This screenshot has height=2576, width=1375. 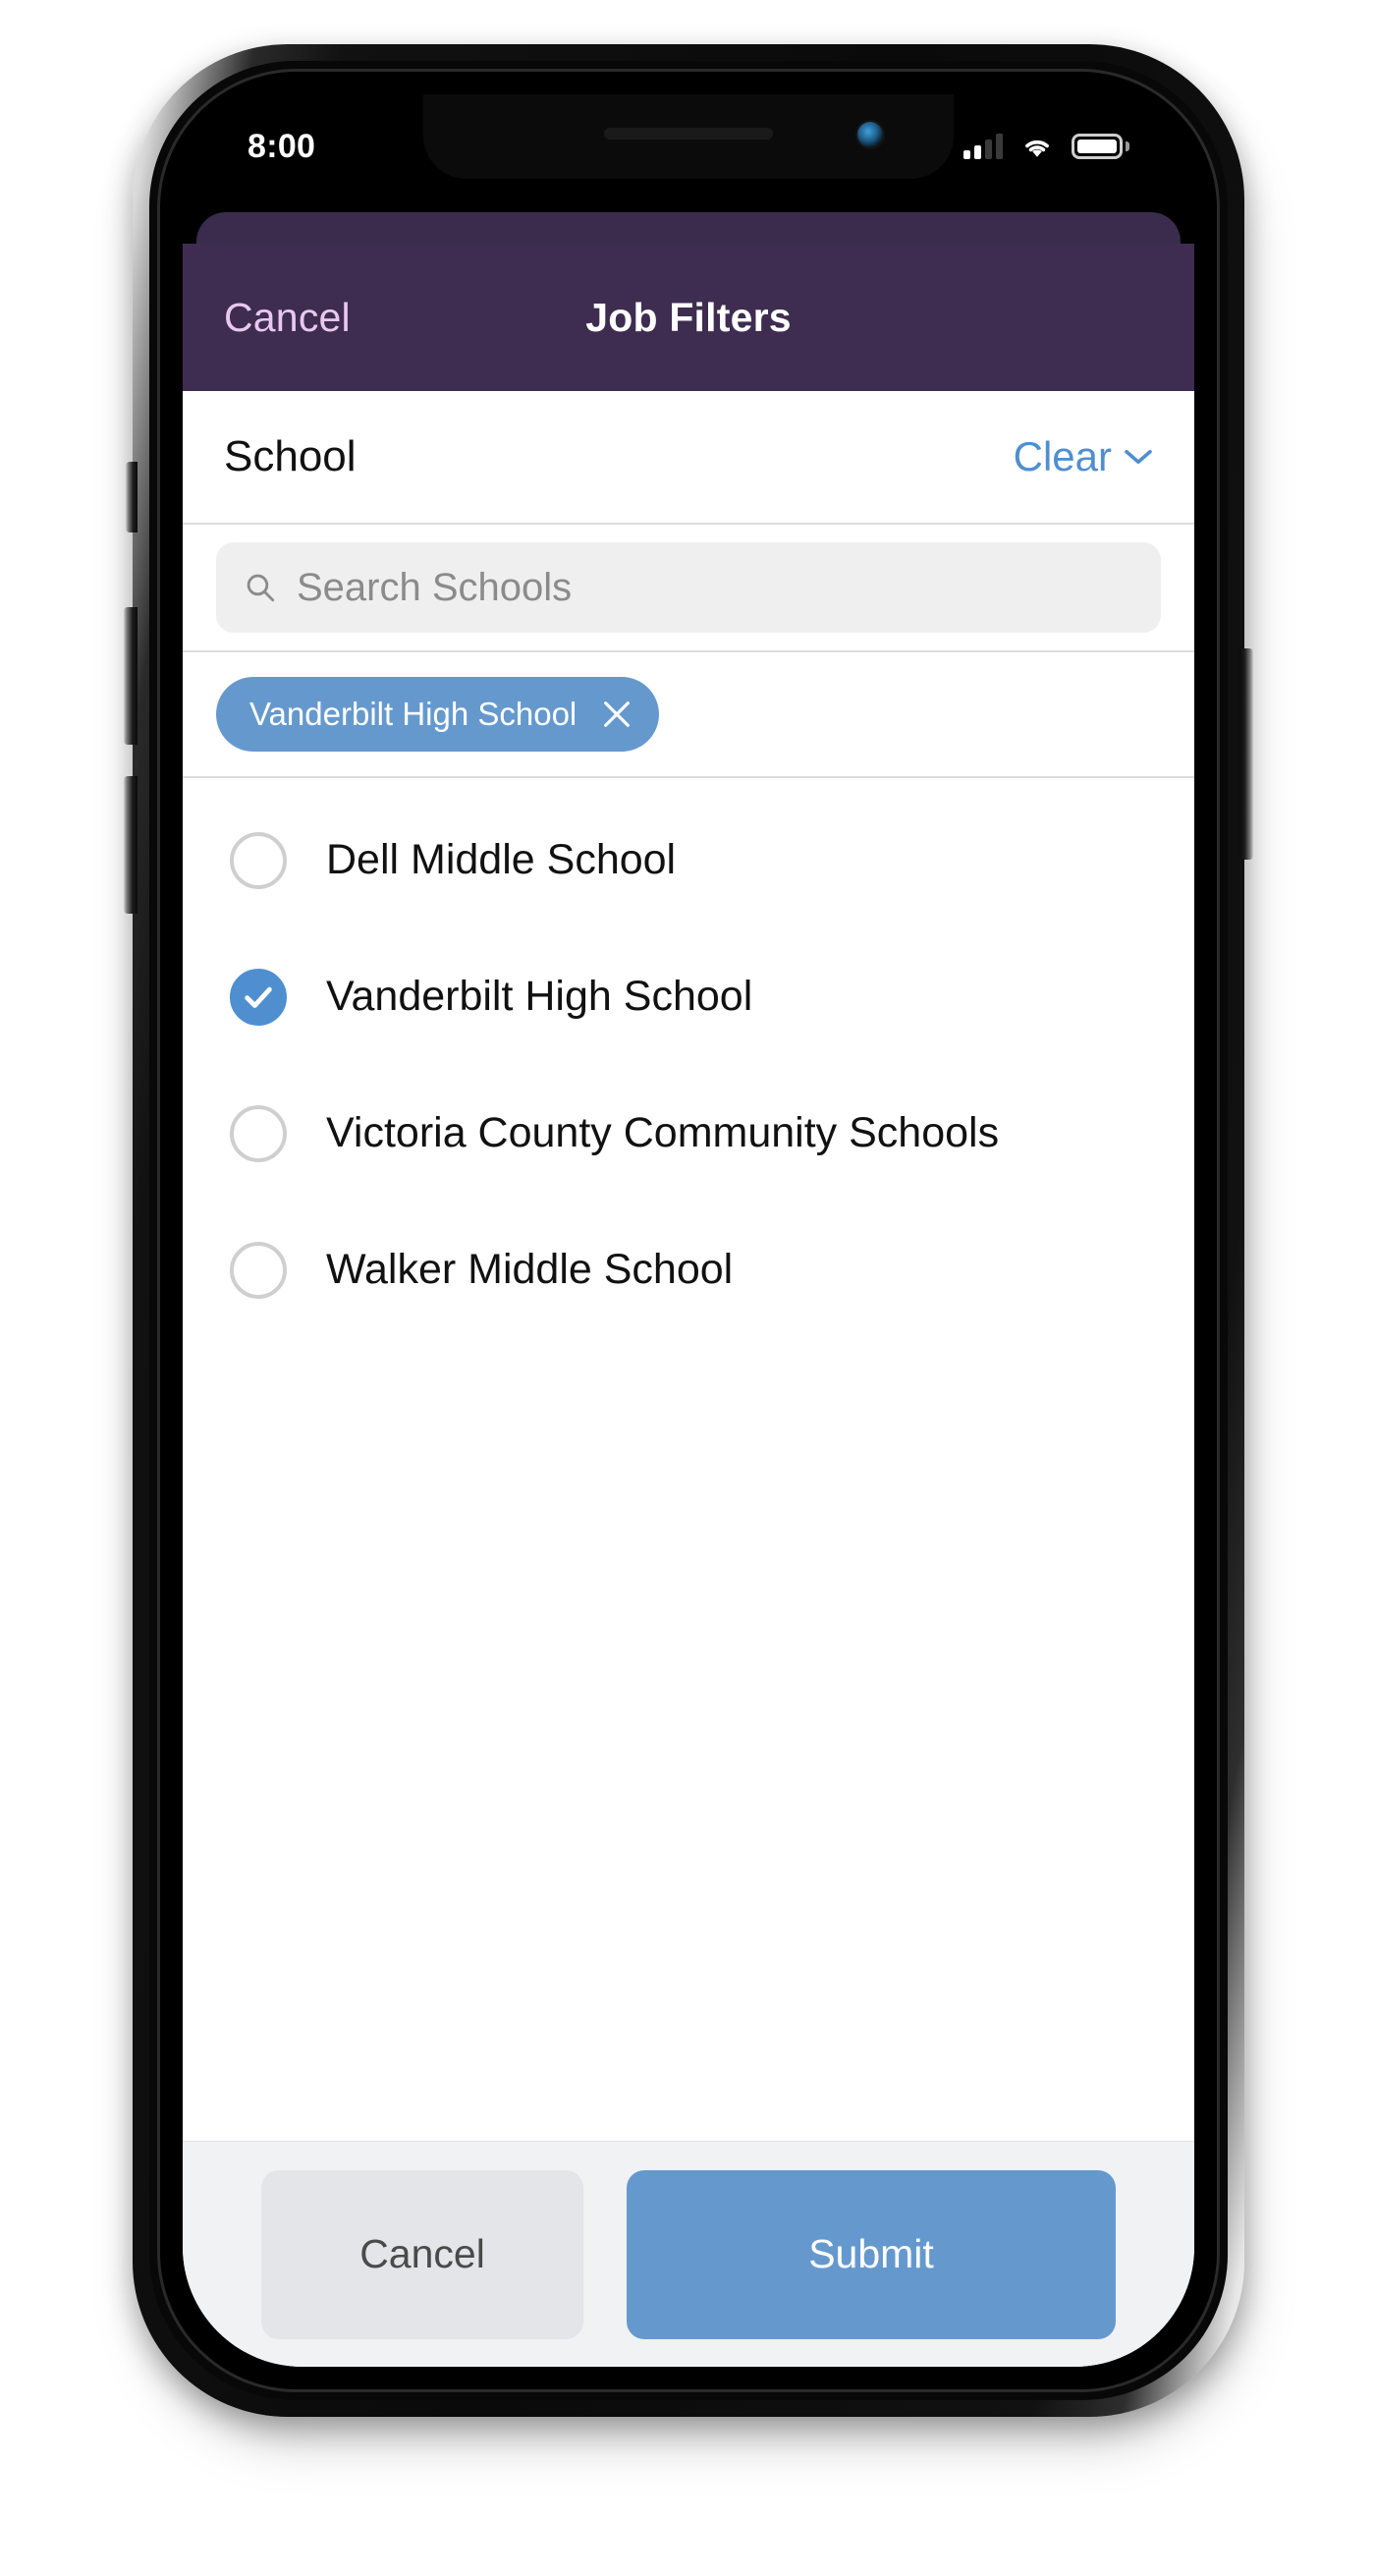 What do you see at coordinates (131, 845) in the screenshot?
I see `volume-down-button` at bounding box center [131, 845].